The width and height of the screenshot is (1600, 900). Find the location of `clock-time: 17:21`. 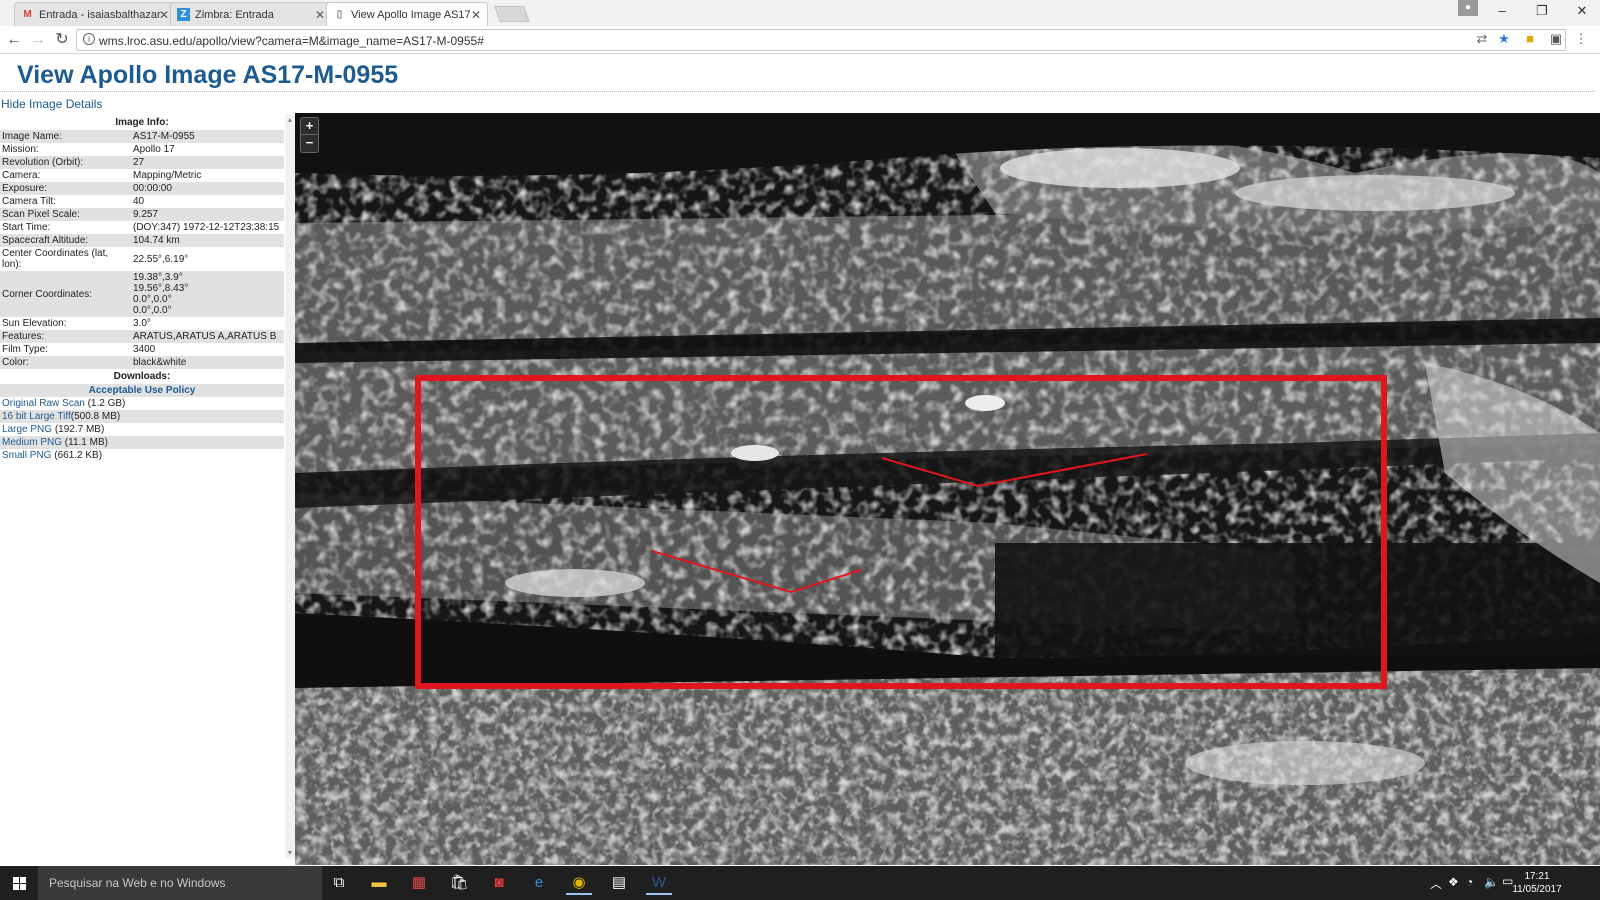

clock-time: 17:21 is located at coordinates (1537, 876).